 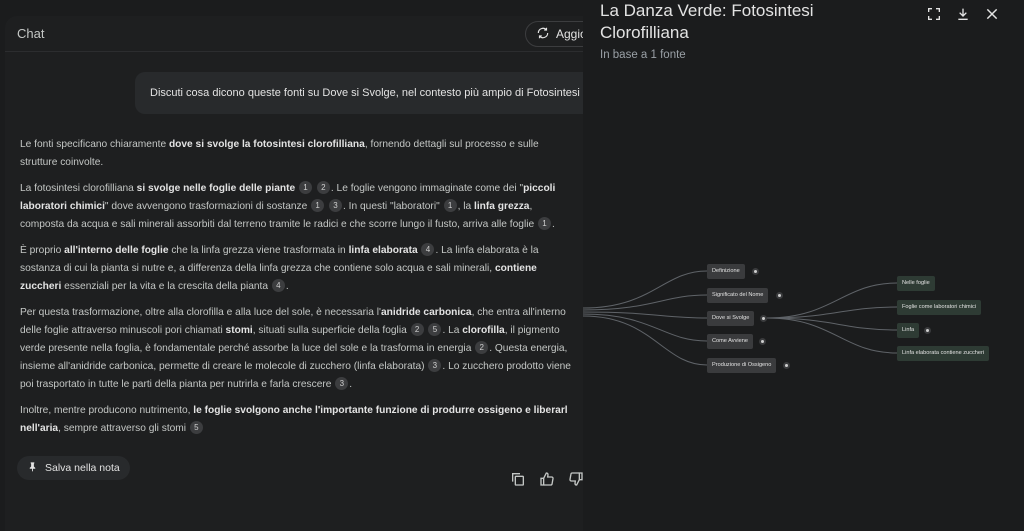 I want to click on answer-text: , il pigmento, so click(x=532, y=330).